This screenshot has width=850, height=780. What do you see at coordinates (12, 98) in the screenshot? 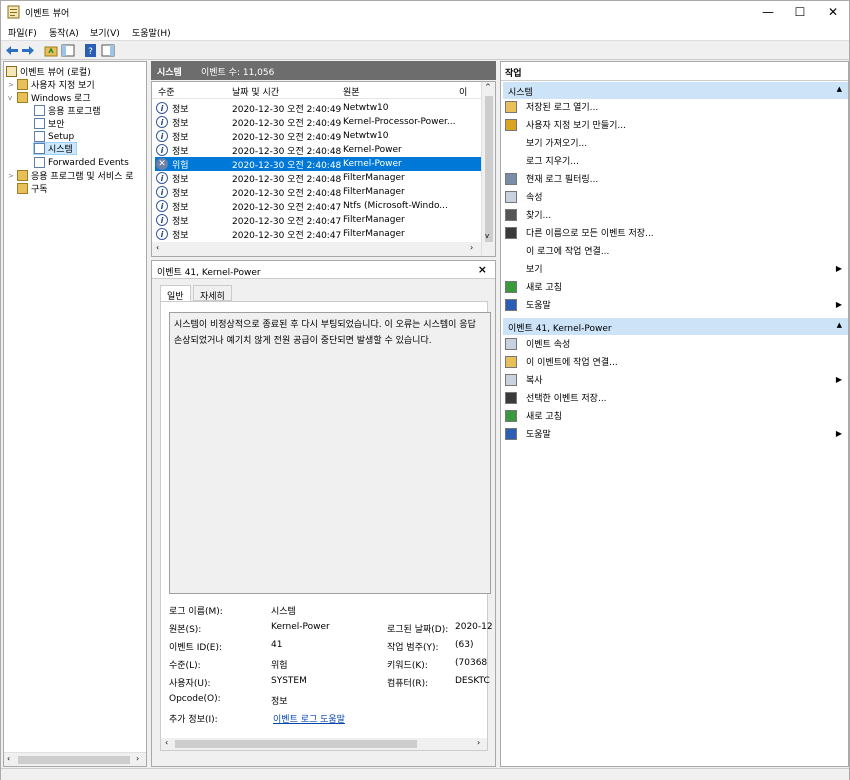
I see `collapse-arrow-icon: v` at bounding box center [12, 98].